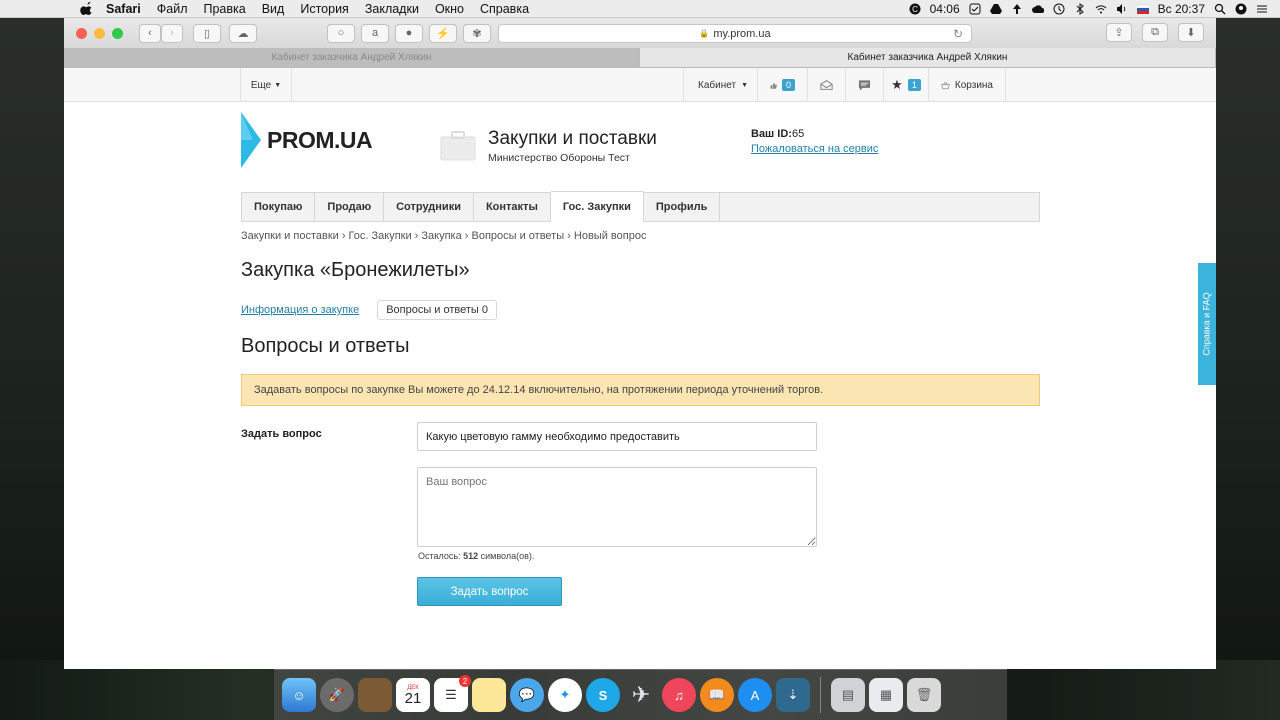  Describe the element at coordinates (273, 9) in the screenshot. I see `menu-view: Вид` at that location.